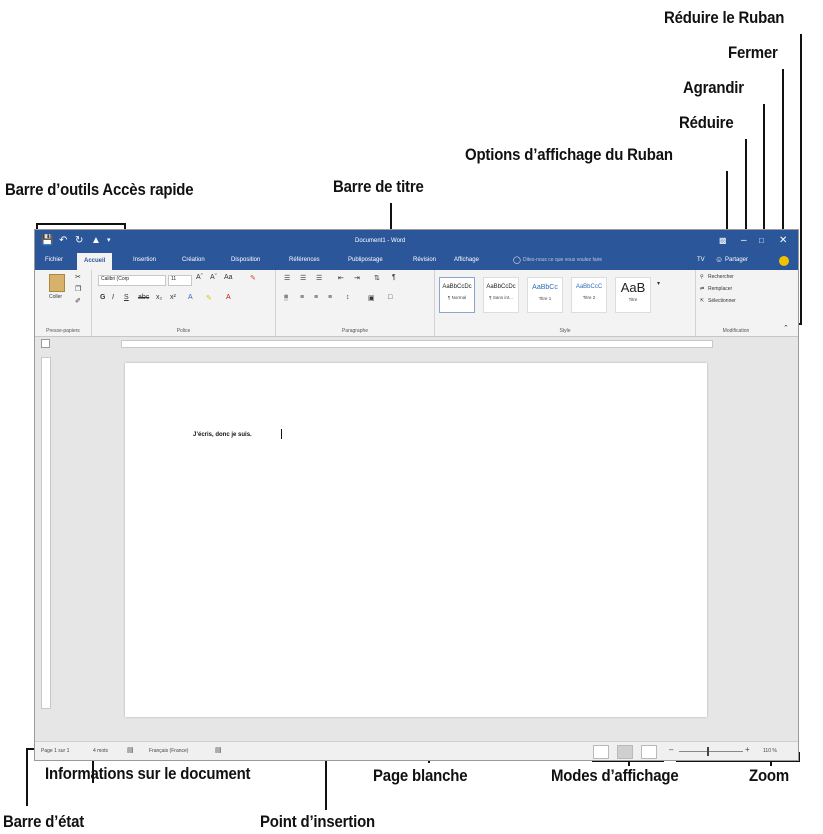 This screenshot has width=823, height=834. I want to click on grow-font-icon: Aˆ, so click(199, 277).